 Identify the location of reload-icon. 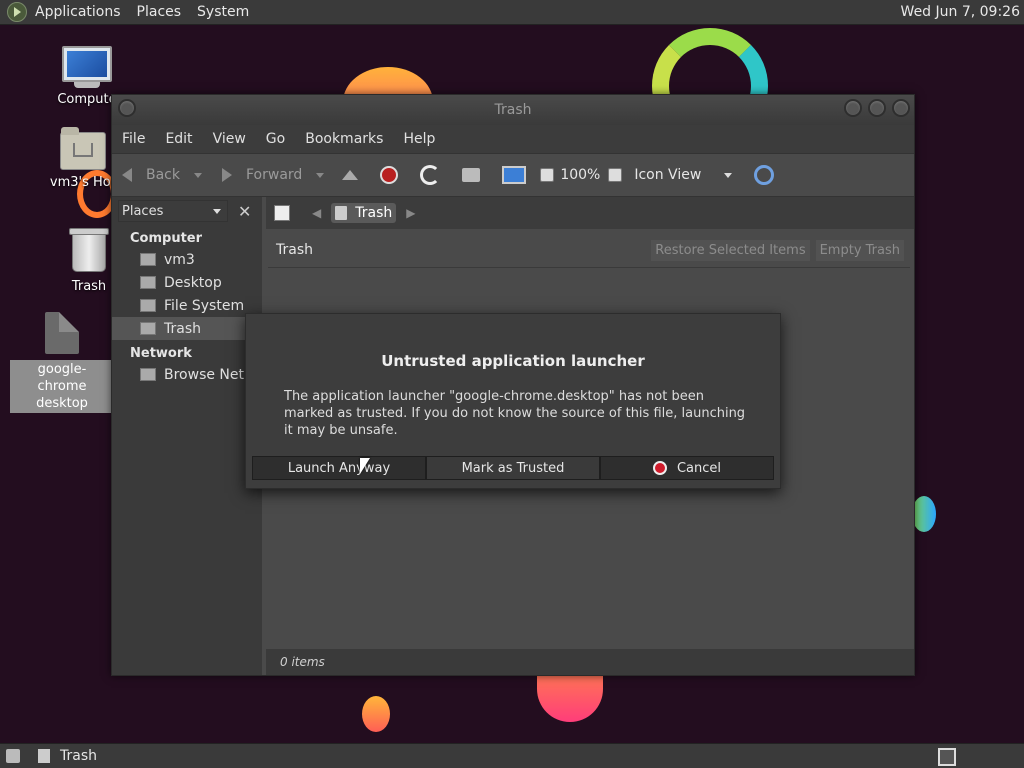
(430, 175).